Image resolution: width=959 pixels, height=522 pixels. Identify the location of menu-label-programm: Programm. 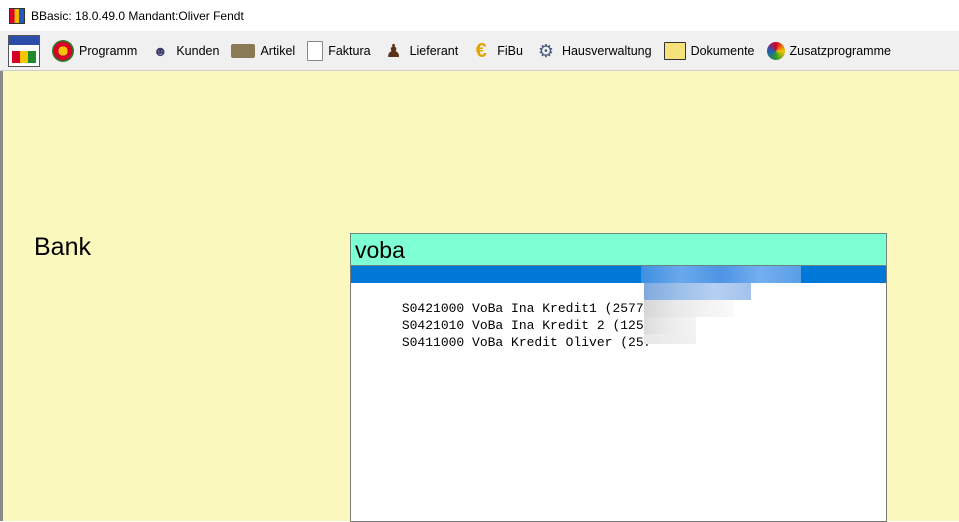
(108, 50).